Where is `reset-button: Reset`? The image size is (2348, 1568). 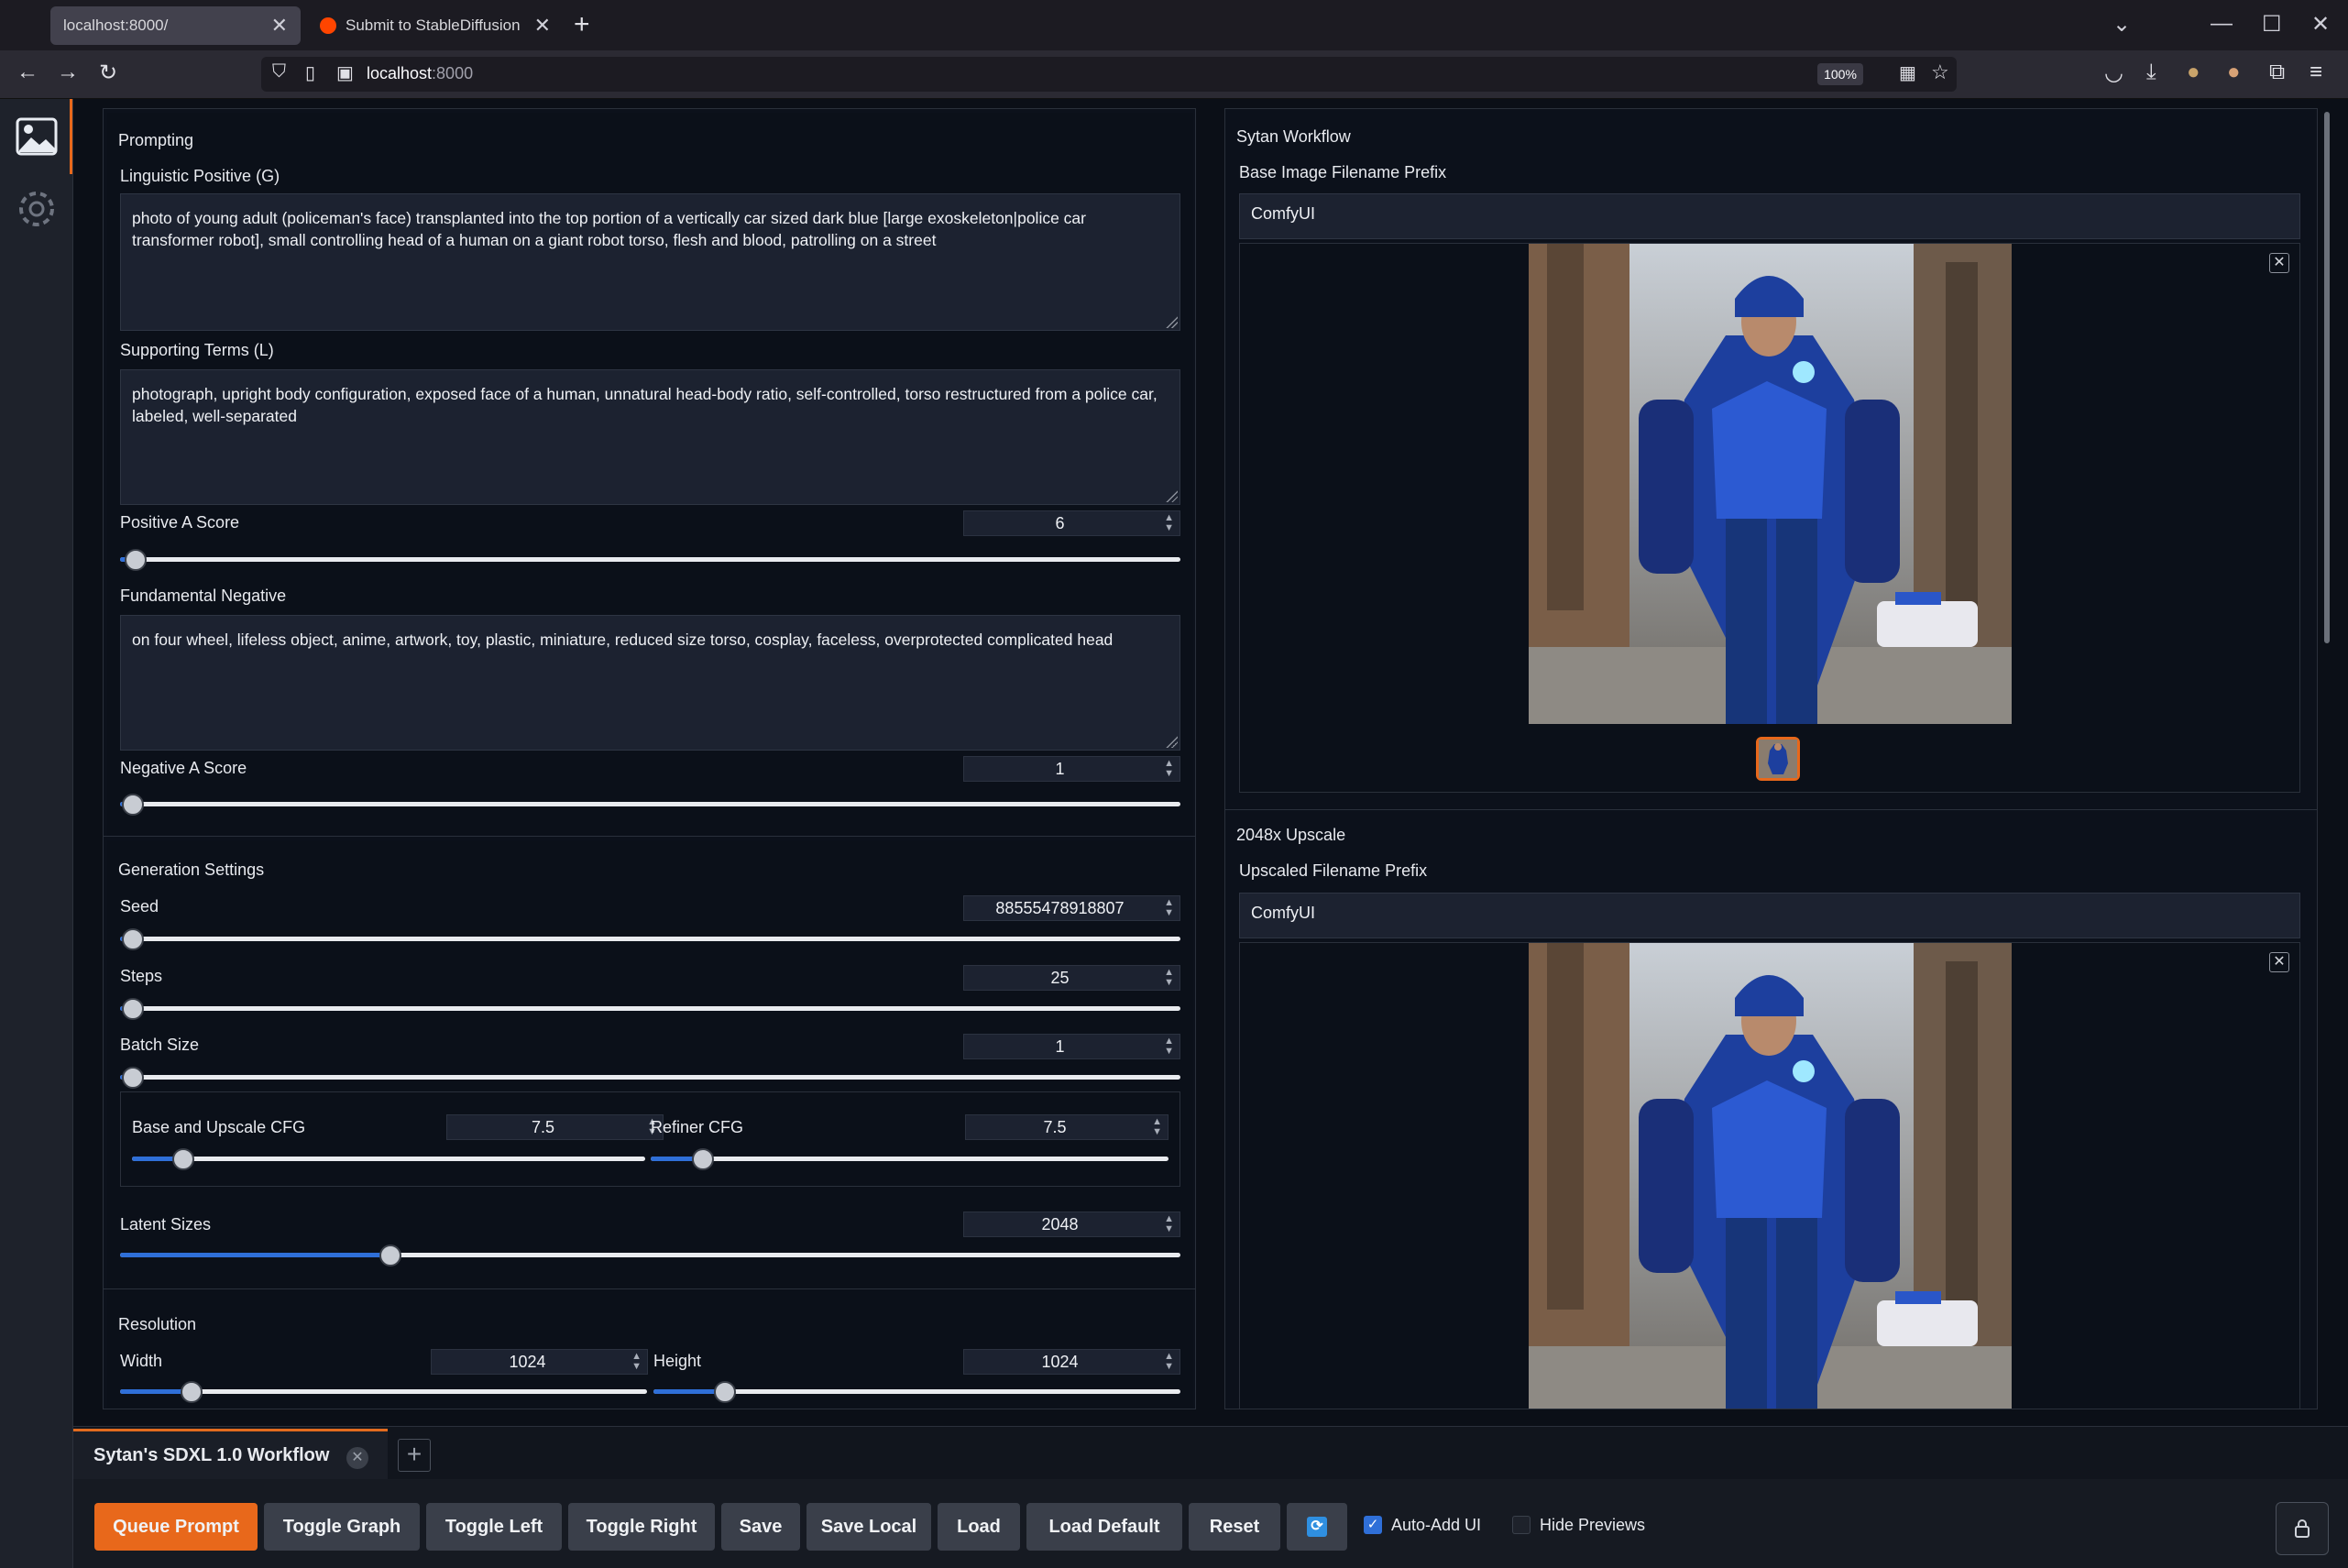
reset-button: Reset is located at coordinates (1234, 1527).